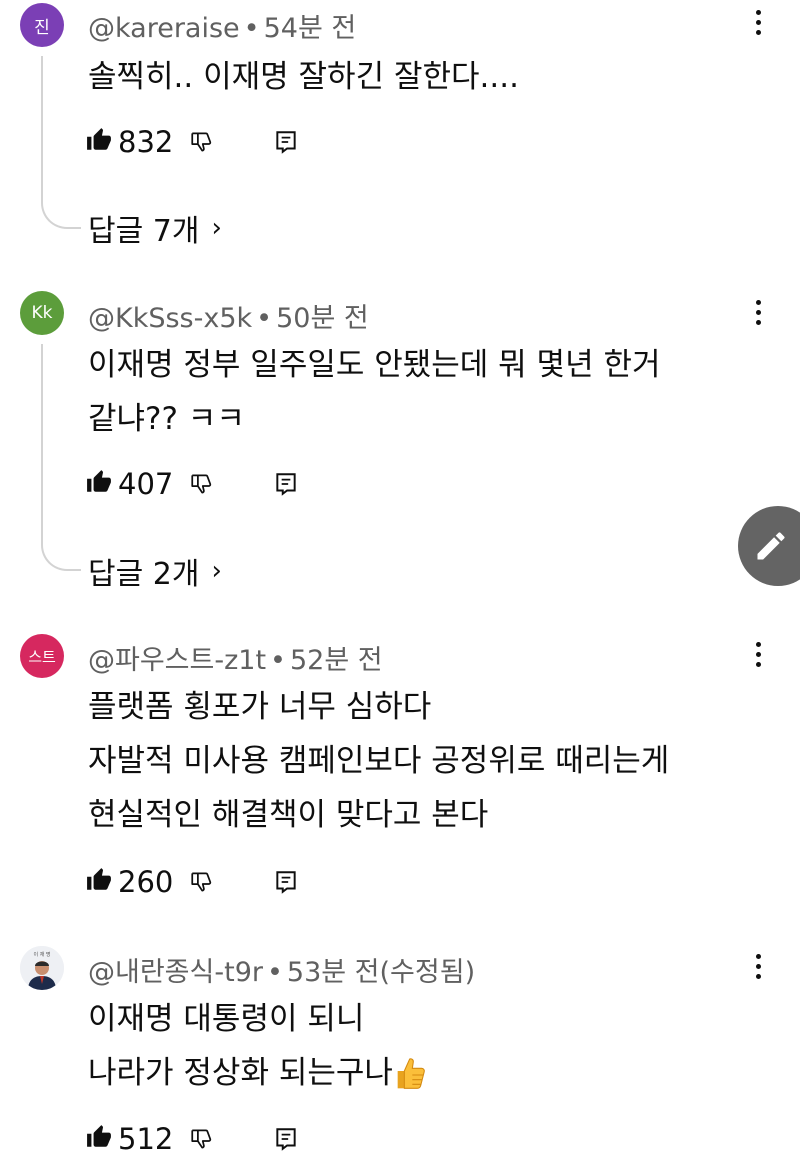 This screenshot has height=1176, width=800. I want to click on avatar: 스트, so click(42, 656).